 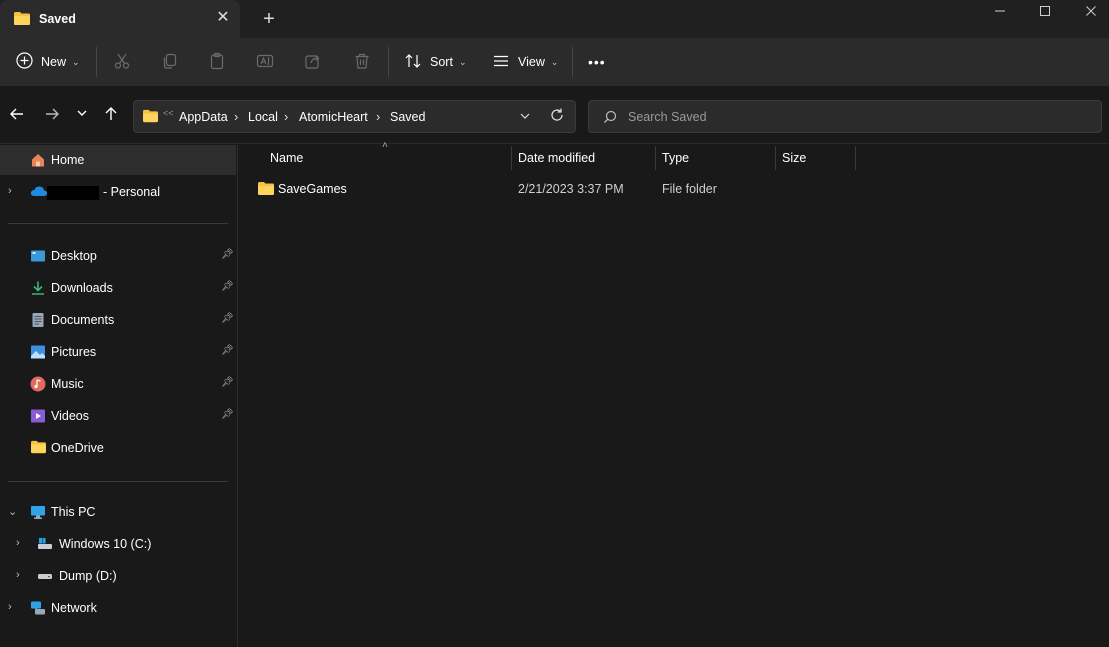 What do you see at coordinates (817, 158) in the screenshot?
I see `column-header-size: Size` at bounding box center [817, 158].